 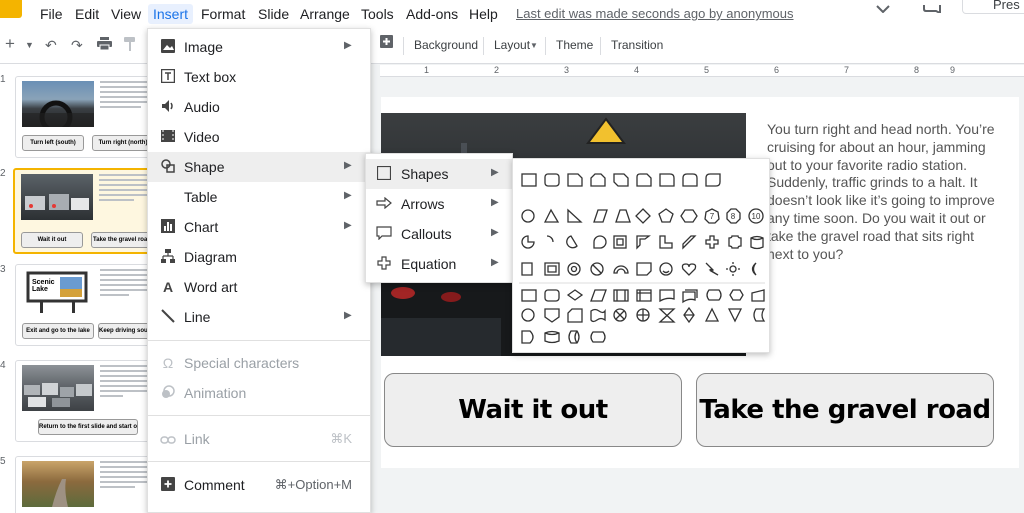 I want to click on shape-right-triangle, so click(x=575, y=215).